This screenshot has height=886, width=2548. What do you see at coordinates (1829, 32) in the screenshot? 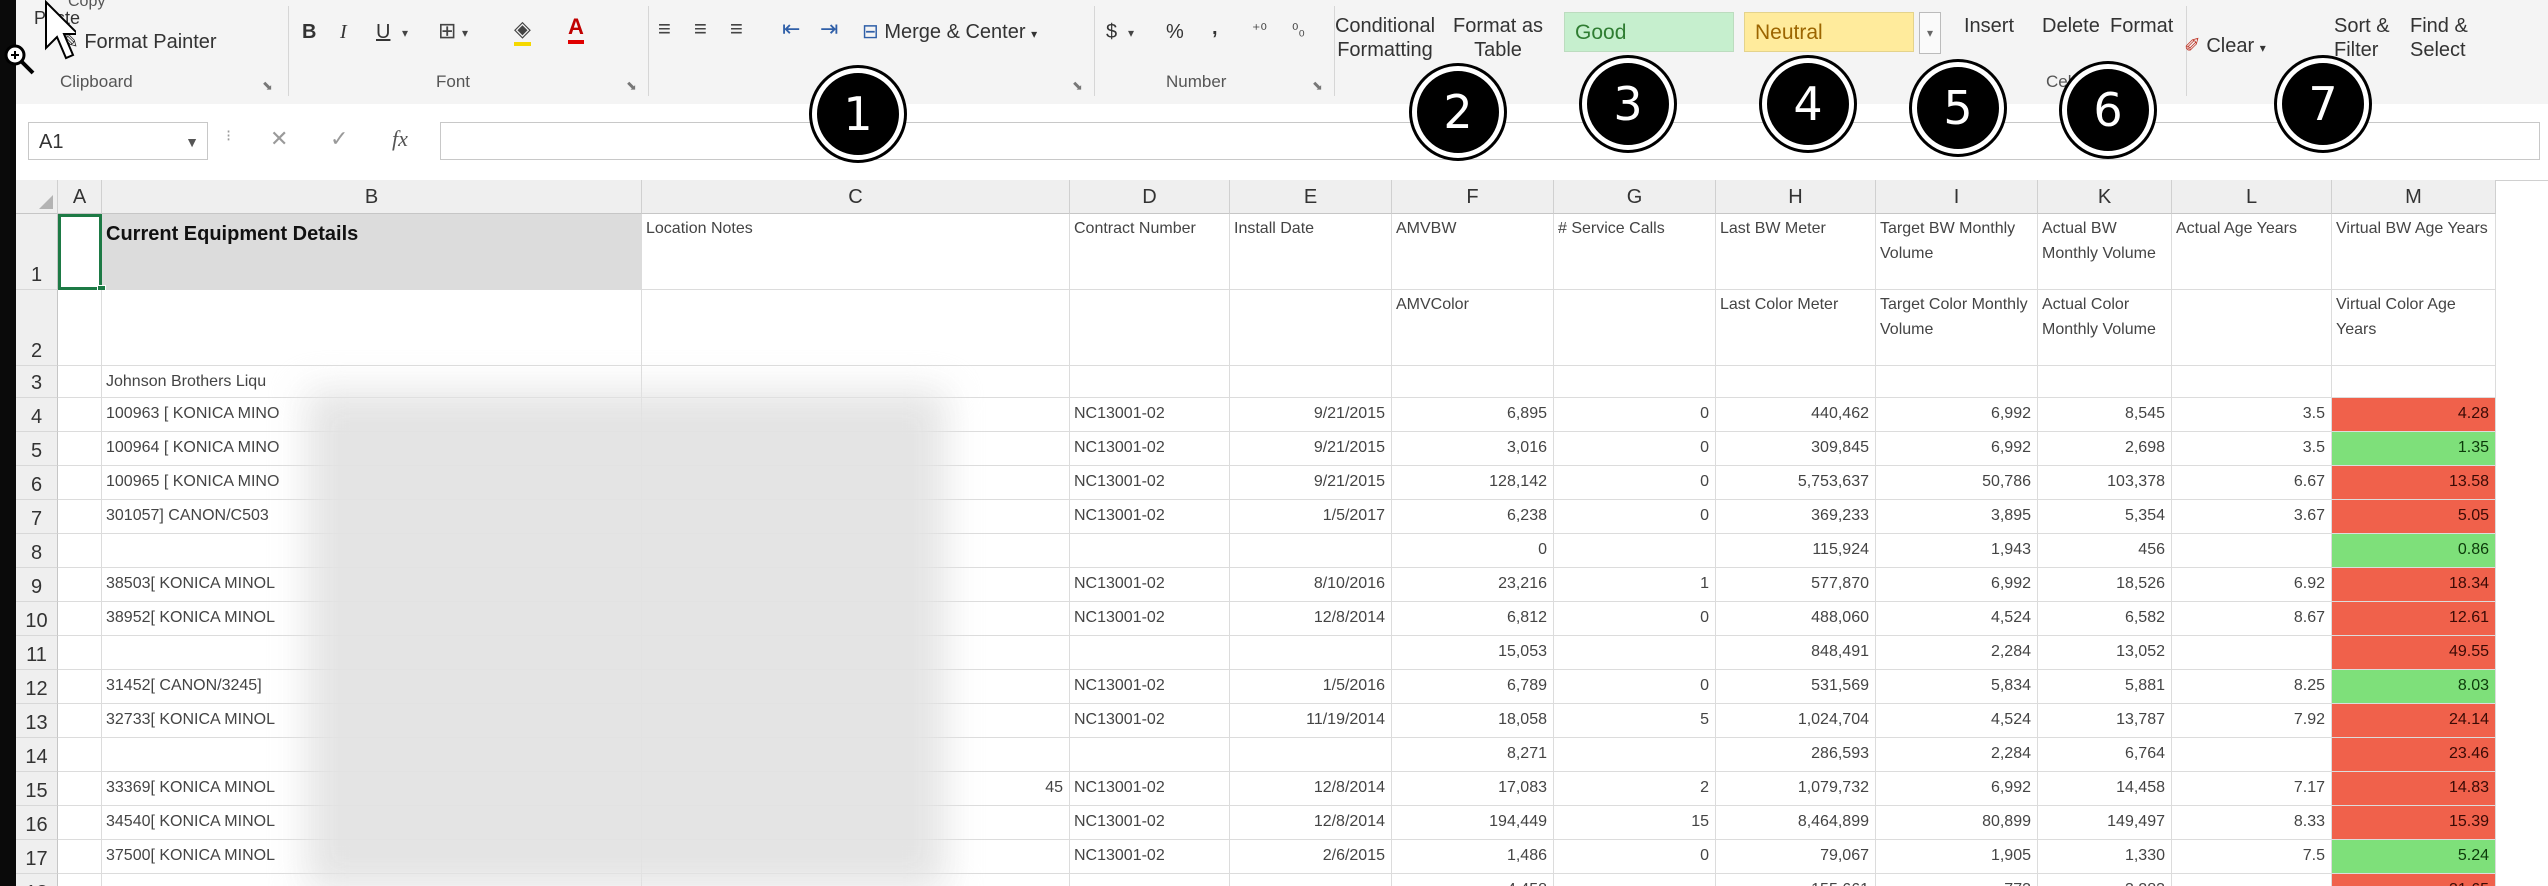
I see `style-neutral: Neutral` at bounding box center [1829, 32].